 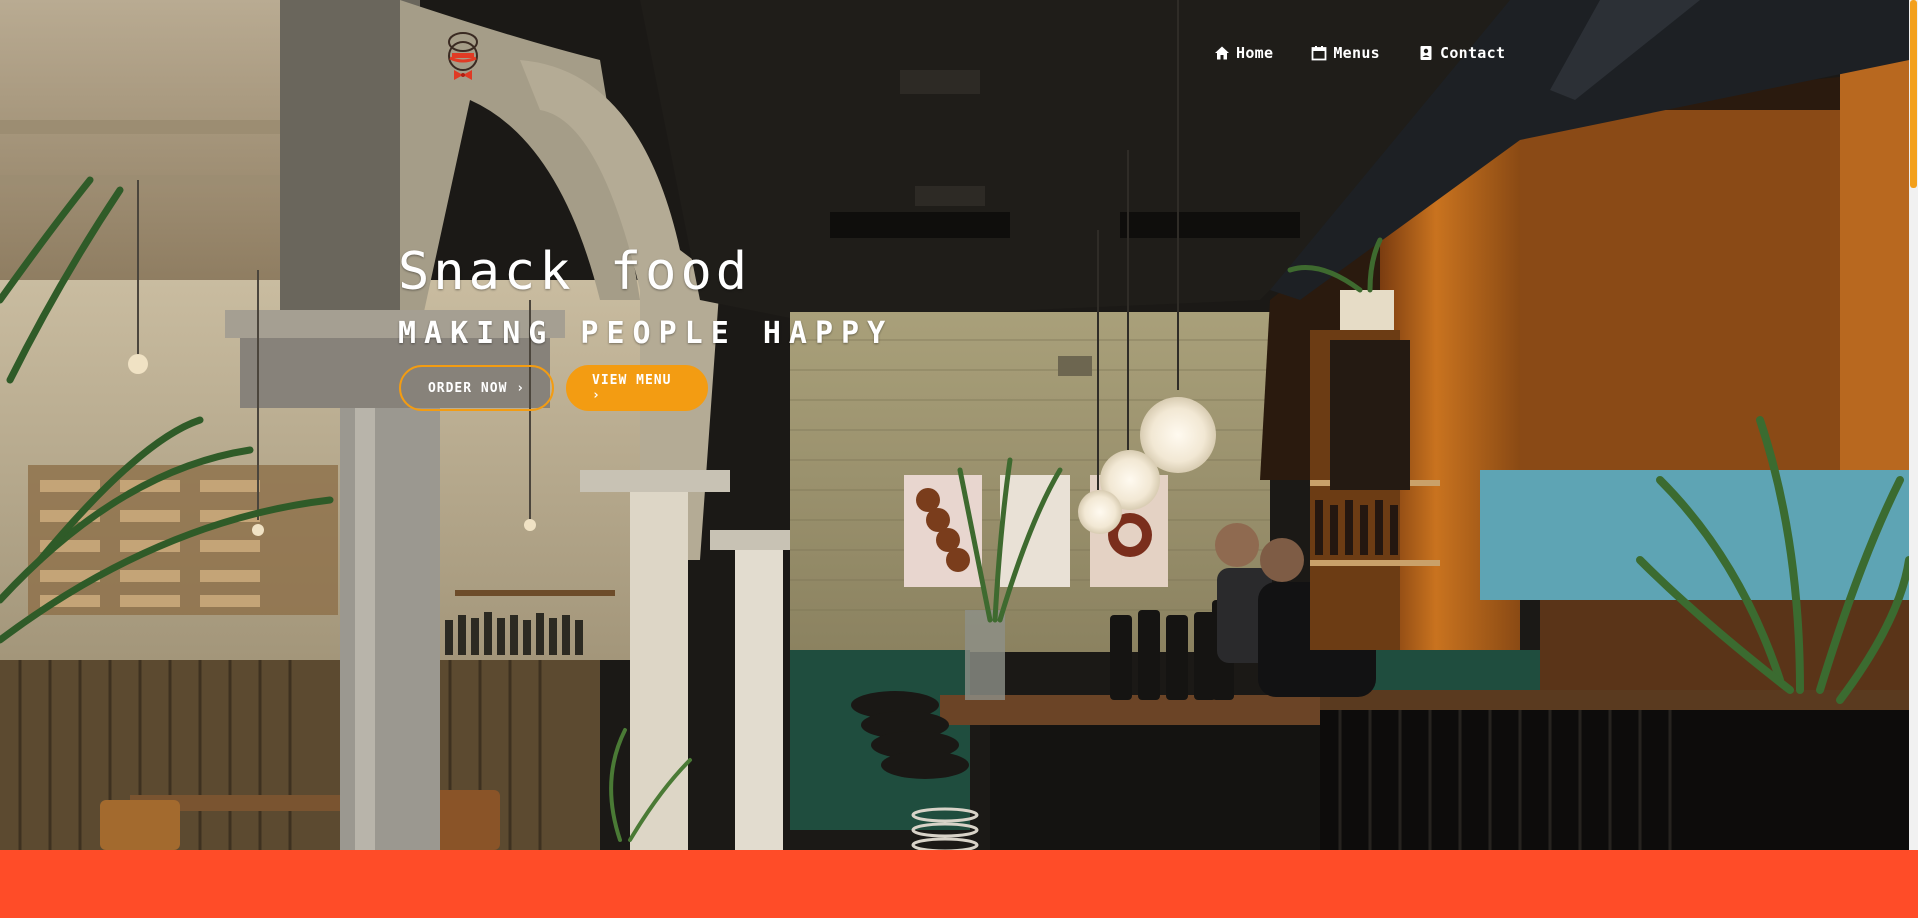 I want to click on hero-title: Snack food, so click(x=575, y=272).